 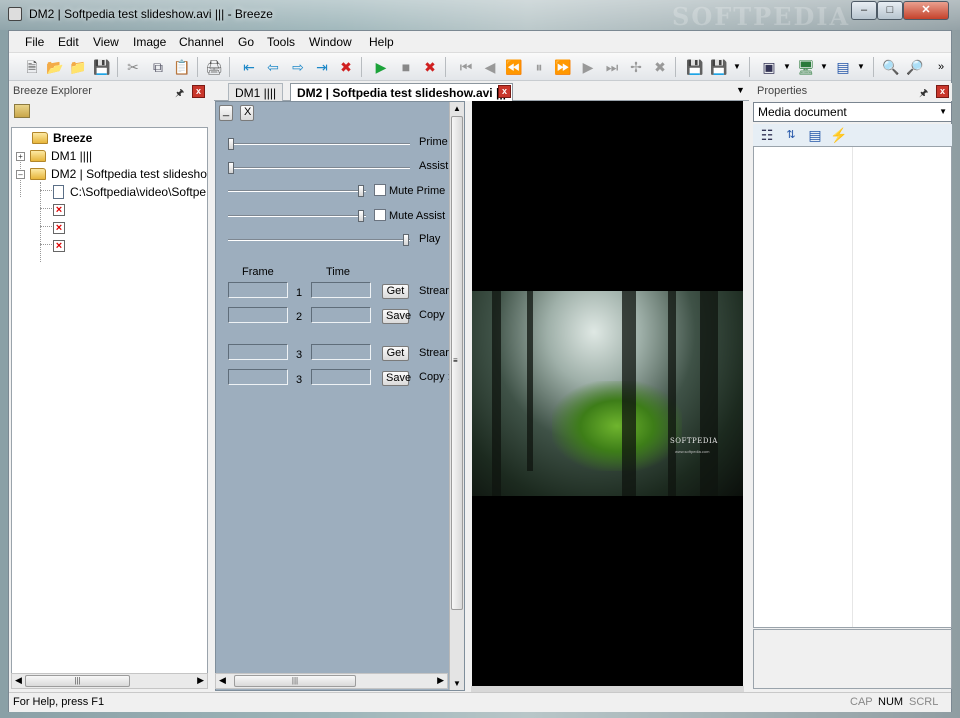 I want to click on cut-icon: ✂, so click(x=133, y=67).